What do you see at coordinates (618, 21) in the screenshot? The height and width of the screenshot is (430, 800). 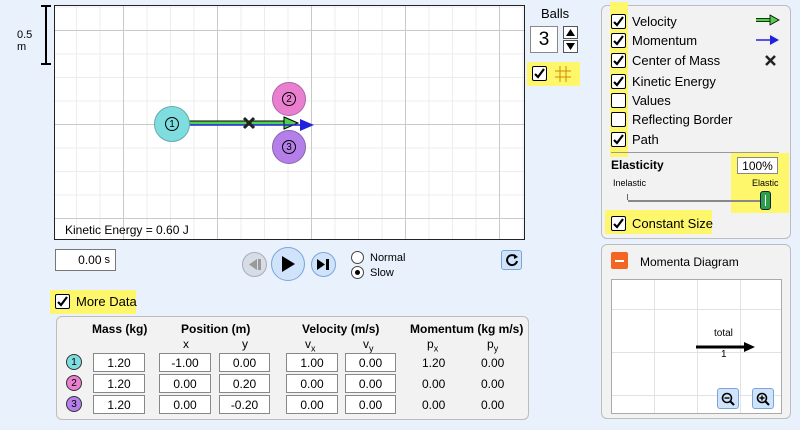 I see `velocity-checkbox` at bounding box center [618, 21].